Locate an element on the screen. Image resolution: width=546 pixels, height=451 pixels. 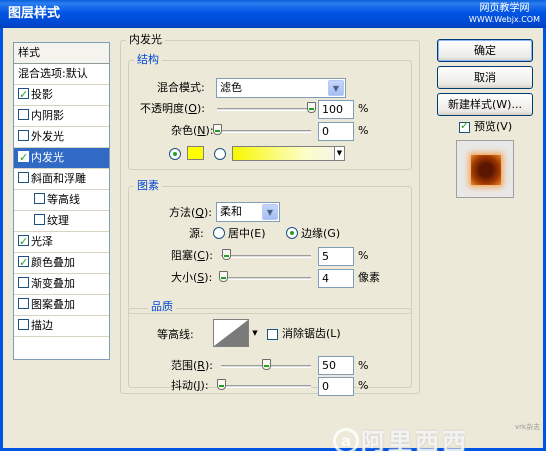
contour-curve-icon is located at coordinates (231, 333).